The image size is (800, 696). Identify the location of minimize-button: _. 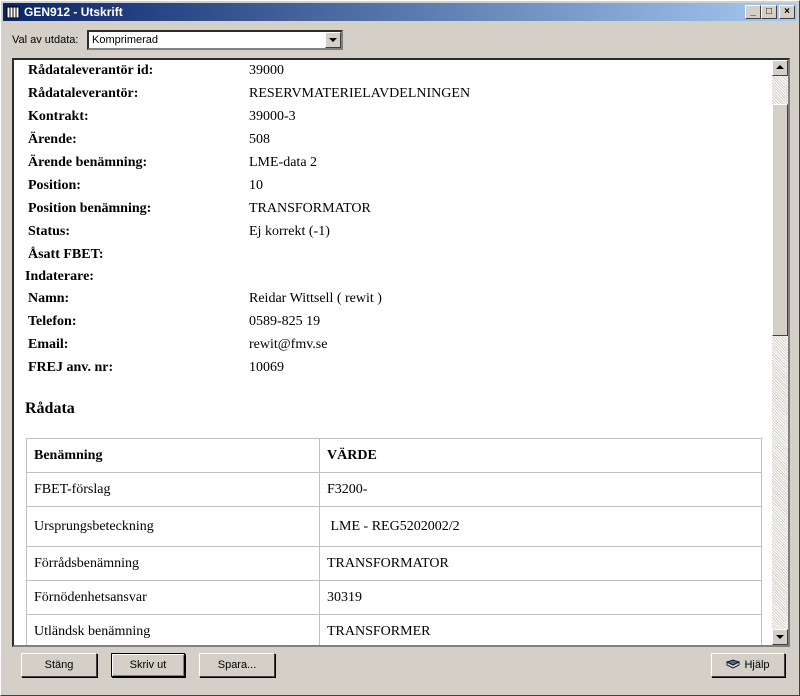
(753, 12).